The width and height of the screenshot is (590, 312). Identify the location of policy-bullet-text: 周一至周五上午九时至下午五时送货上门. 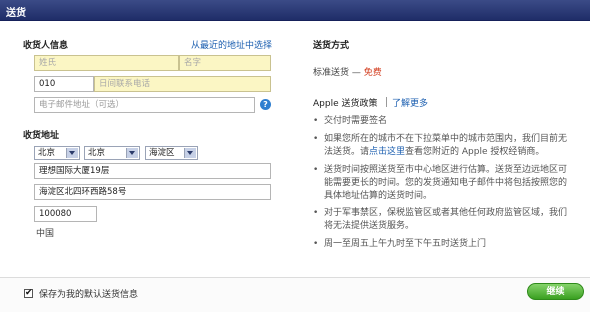
(405, 244).